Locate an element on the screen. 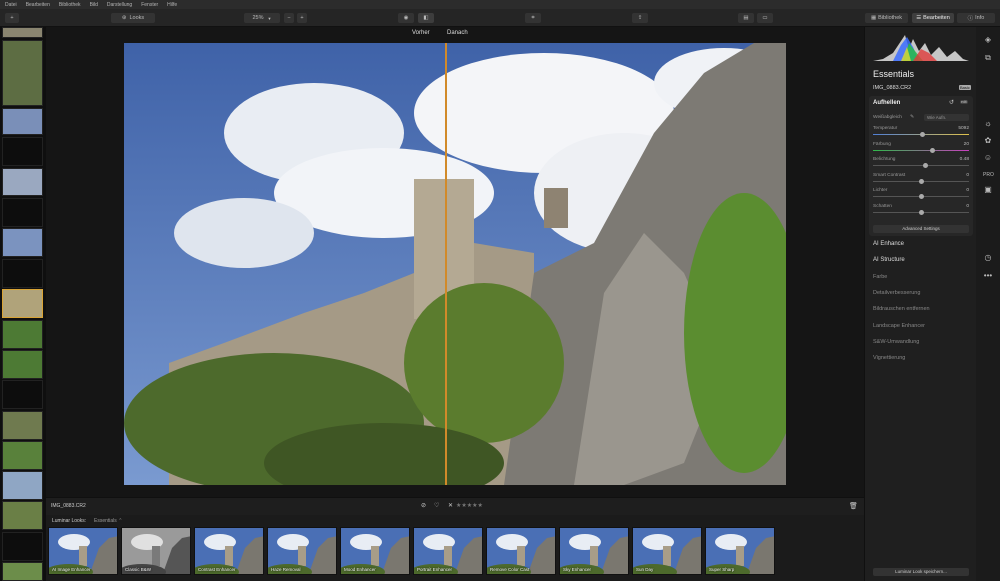 This screenshot has width=1000, height=581. before-after-divider is located at coordinates (446, 264).